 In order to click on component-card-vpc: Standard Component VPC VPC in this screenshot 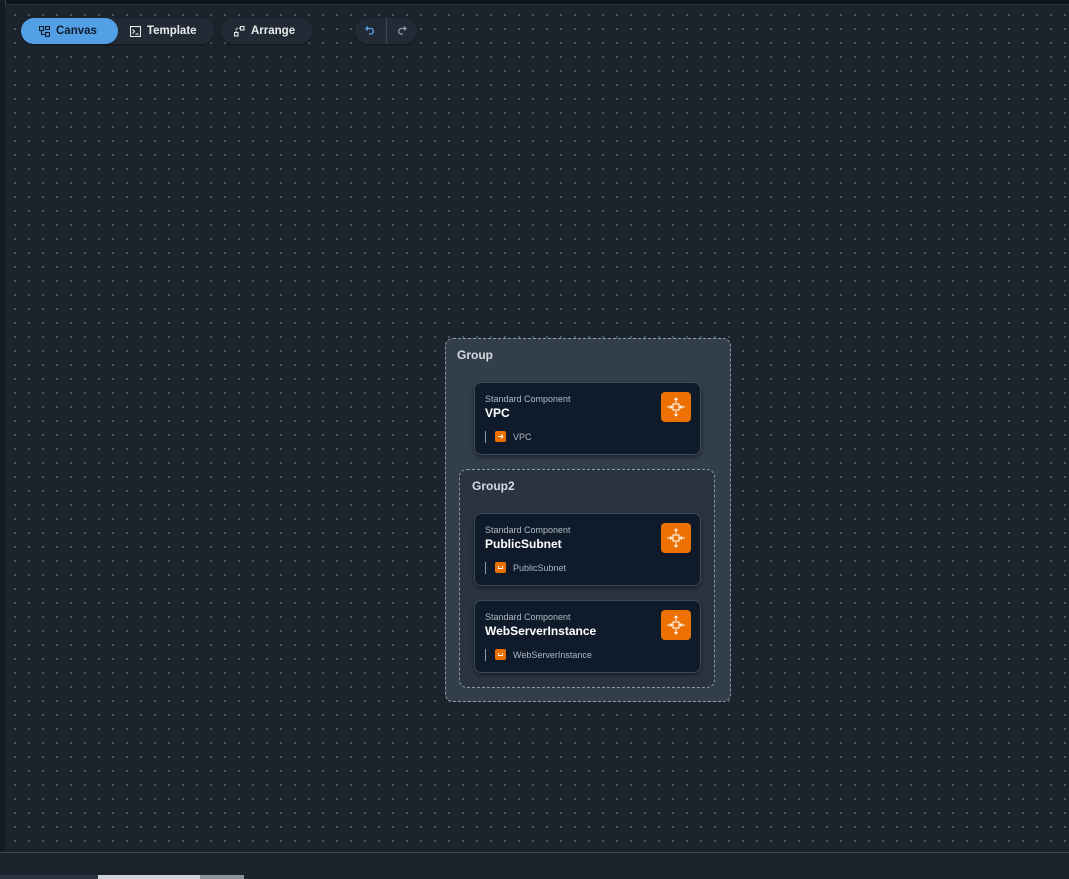, I will do `click(587, 418)`.